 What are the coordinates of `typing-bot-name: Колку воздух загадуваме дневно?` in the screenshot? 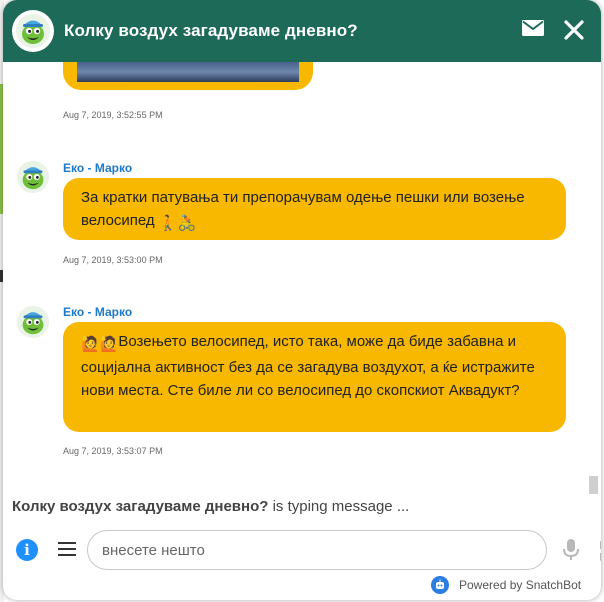 It's located at (140, 506).